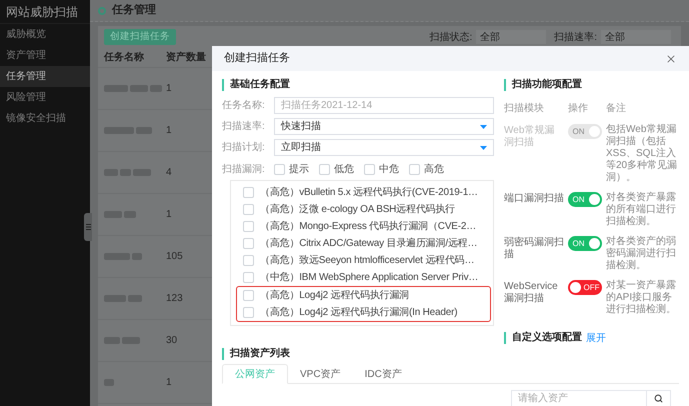  What do you see at coordinates (384, 147) in the screenshot?
I see `select-field: 立即扫描` at bounding box center [384, 147].